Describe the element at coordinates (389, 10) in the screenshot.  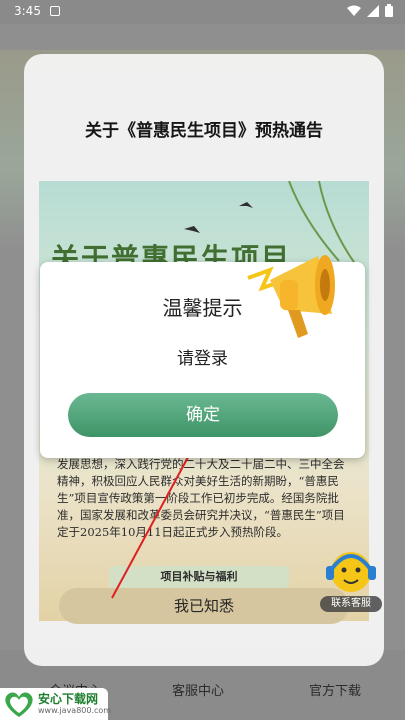
I see `battery-icon` at that location.